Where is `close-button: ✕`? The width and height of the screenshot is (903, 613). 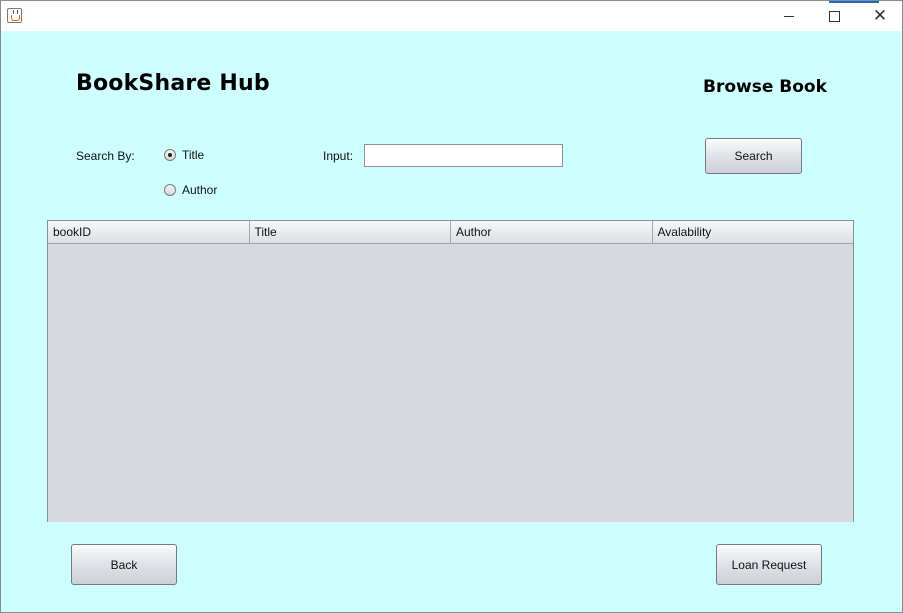 close-button: ✕ is located at coordinates (880, 16).